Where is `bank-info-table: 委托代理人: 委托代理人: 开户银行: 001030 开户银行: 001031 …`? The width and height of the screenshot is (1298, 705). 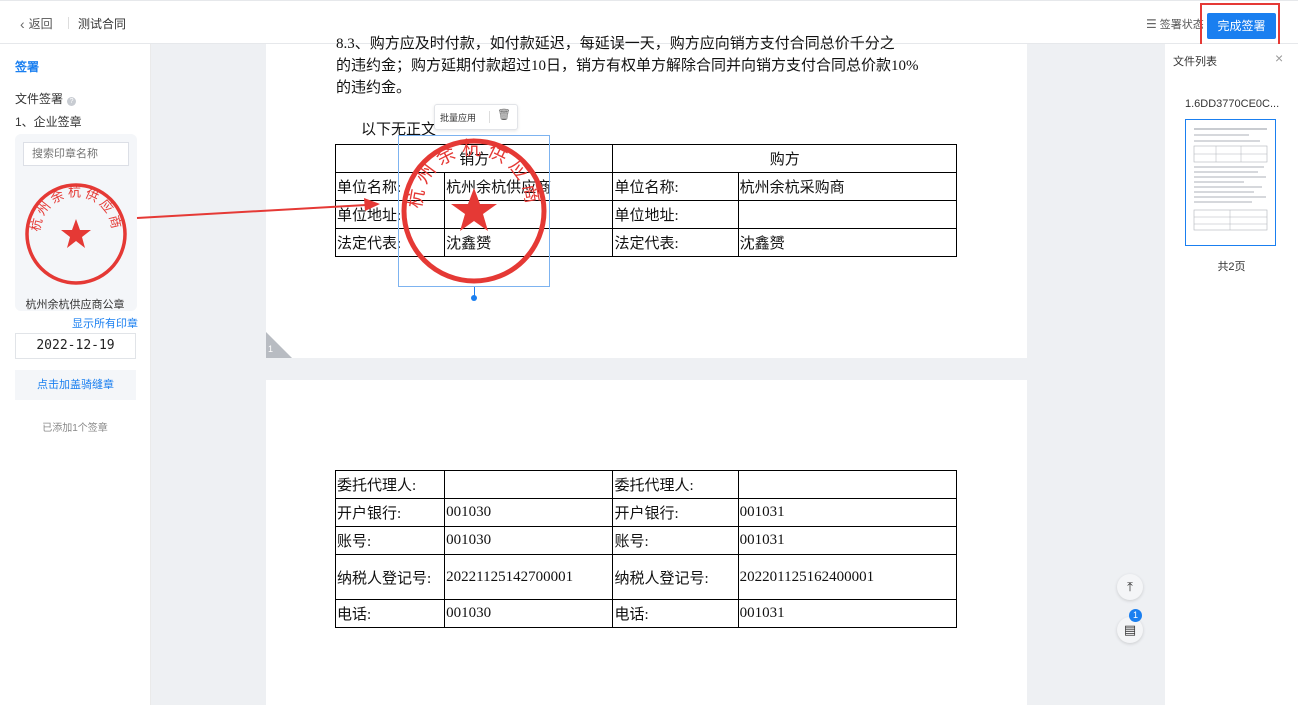
bank-info-table: 委托代理人: 委托代理人: 开户银行: 001030 开户银行: 001031 … is located at coordinates (646, 549).